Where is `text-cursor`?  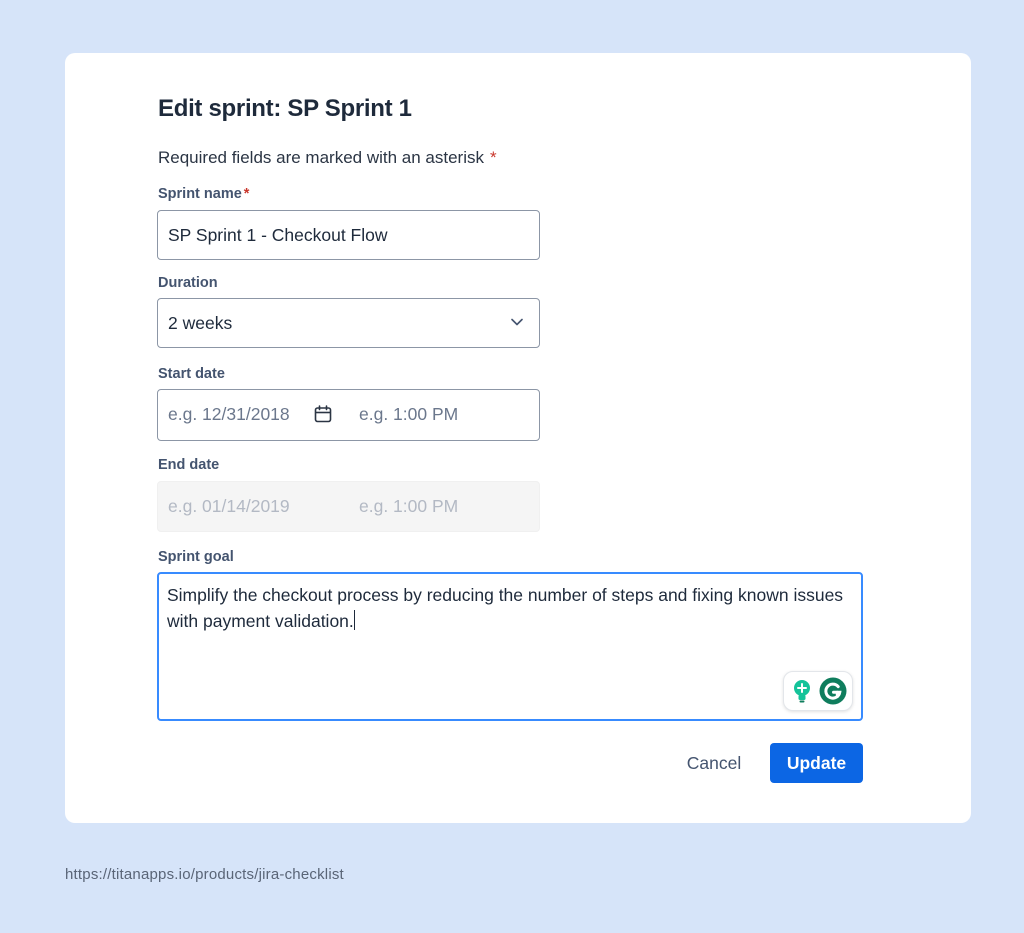 text-cursor is located at coordinates (354, 620).